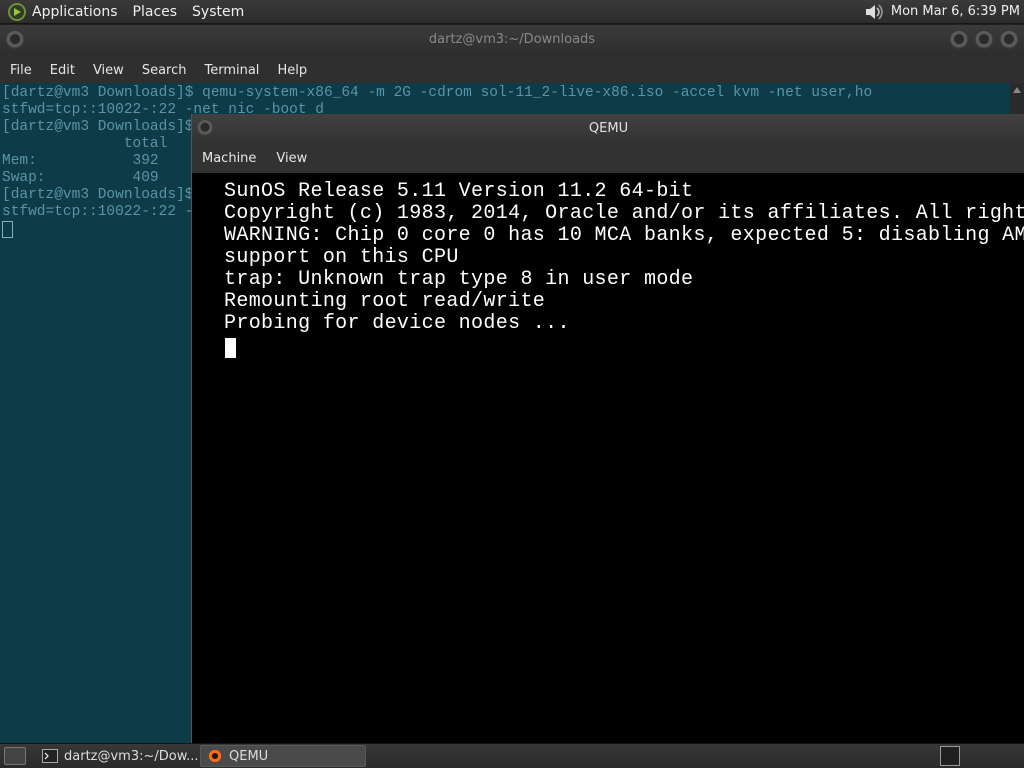 The width and height of the screenshot is (1024, 768). I want to click on terminal-menubar: File Edit View Search Terminal Help, so click(512, 70).